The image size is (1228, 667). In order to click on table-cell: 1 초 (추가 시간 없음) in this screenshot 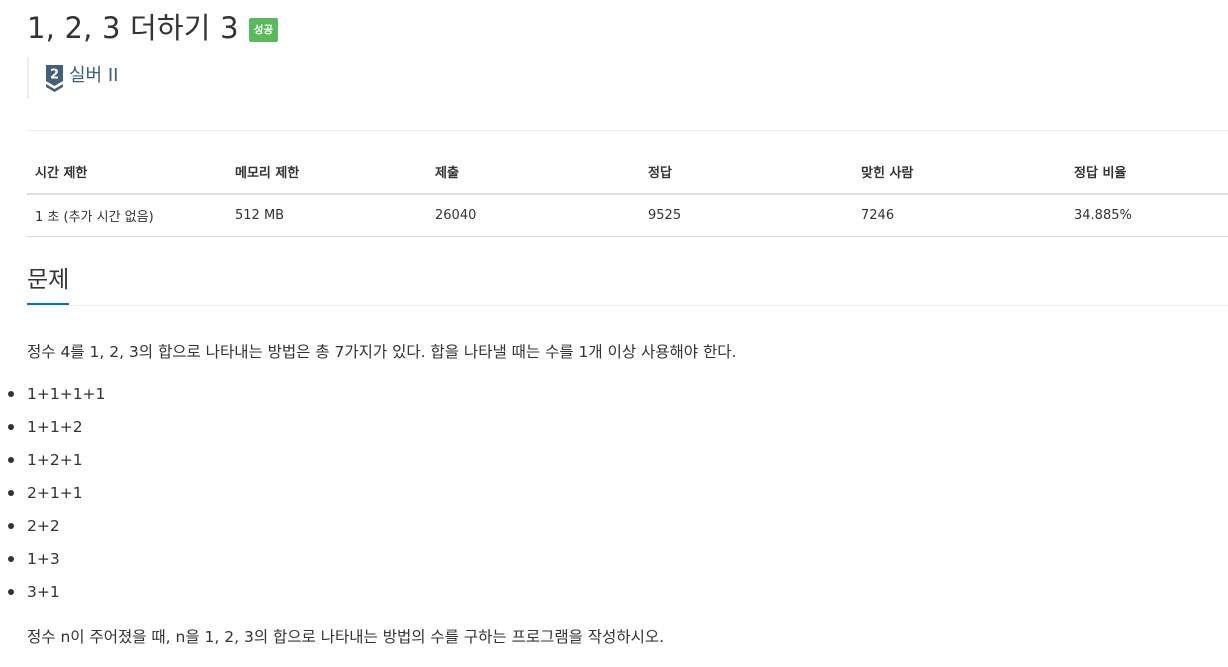, I will do `click(127, 215)`.